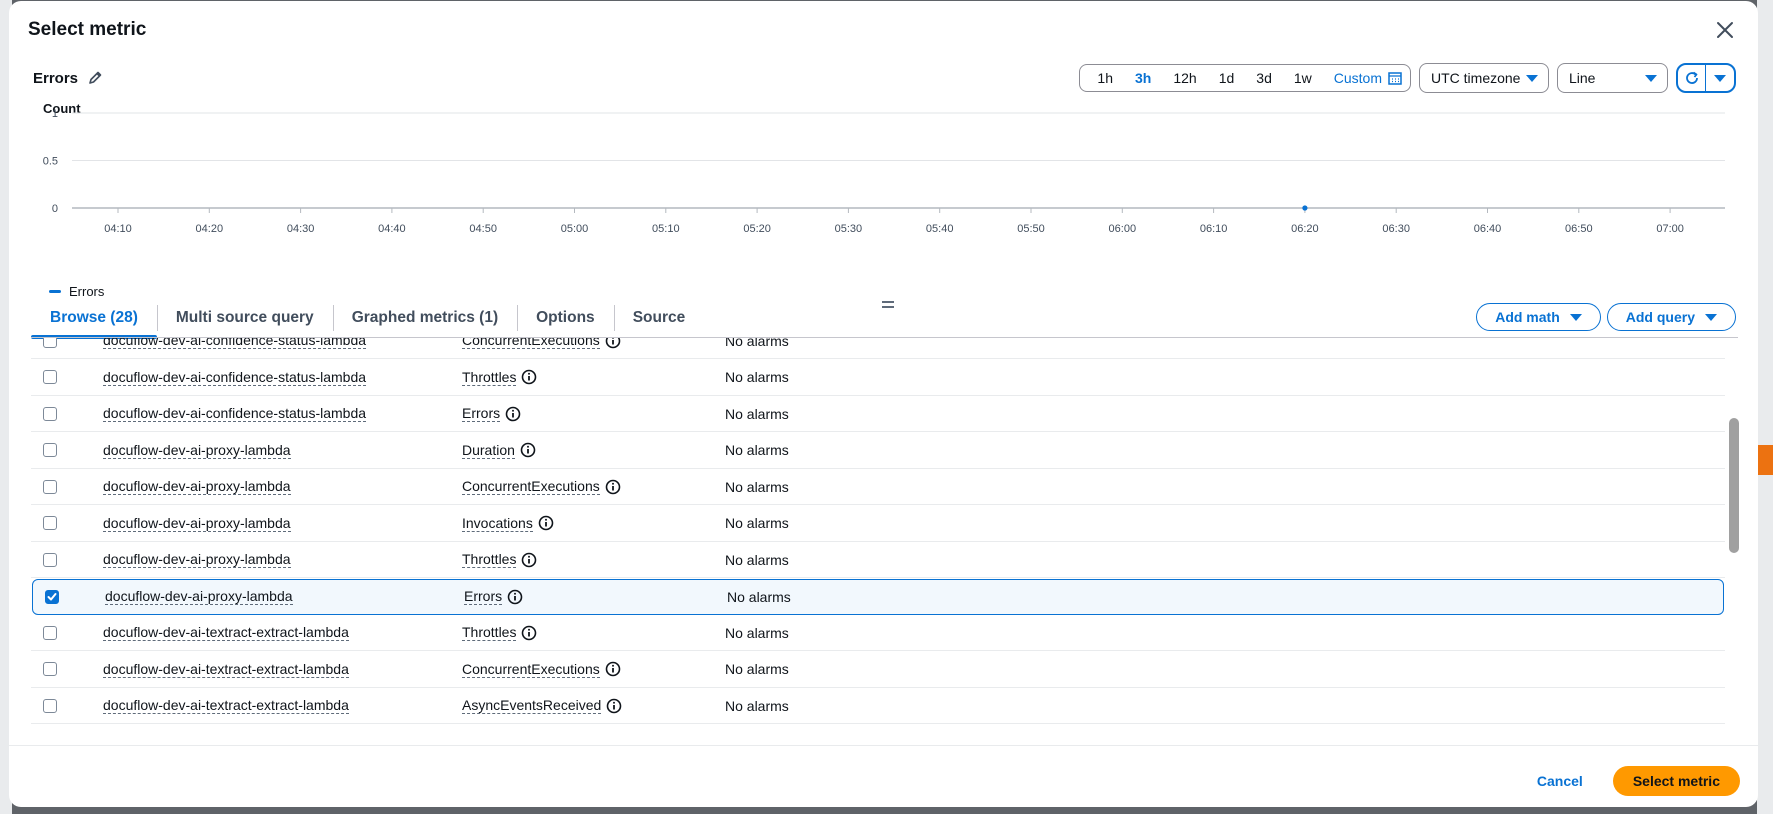 The image size is (1773, 814). What do you see at coordinates (244, 318) in the screenshot?
I see `tab-multi-source-query: Multi source query` at bounding box center [244, 318].